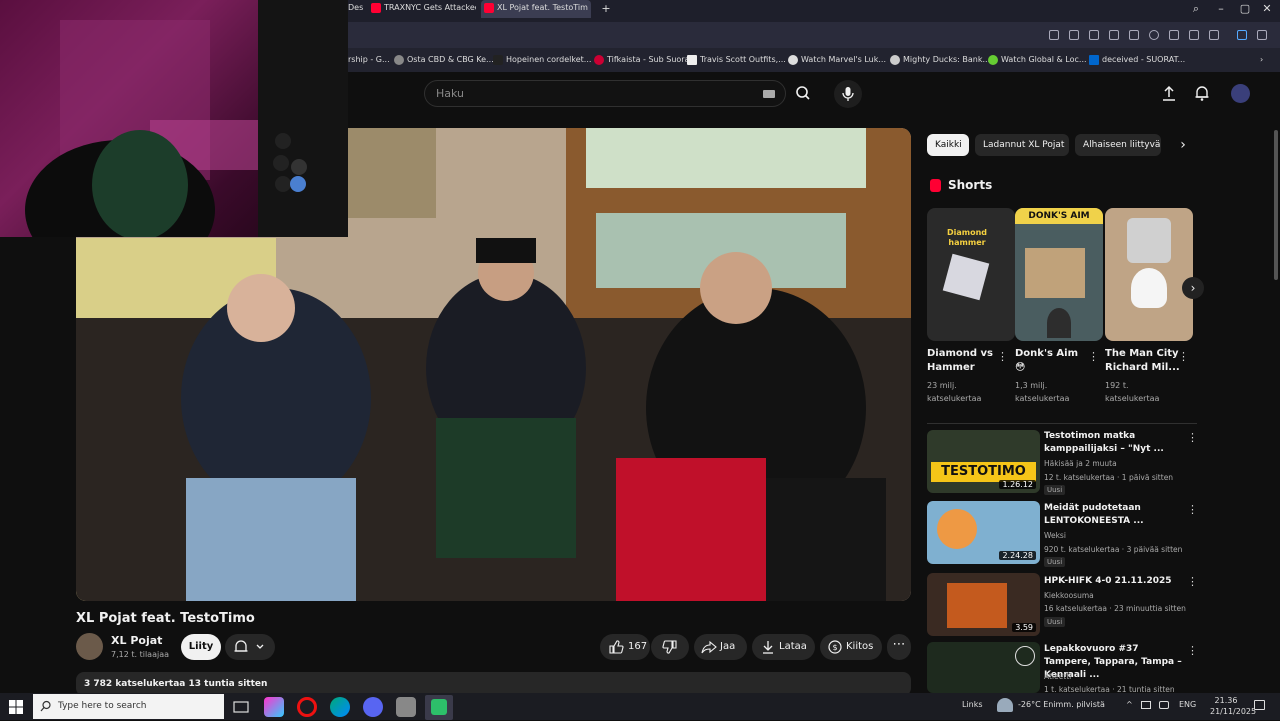 This screenshot has width=1280, height=721. What do you see at coordinates (1057, 676) in the screenshot?
I see `recommended-channel: Atleetti` at bounding box center [1057, 676].